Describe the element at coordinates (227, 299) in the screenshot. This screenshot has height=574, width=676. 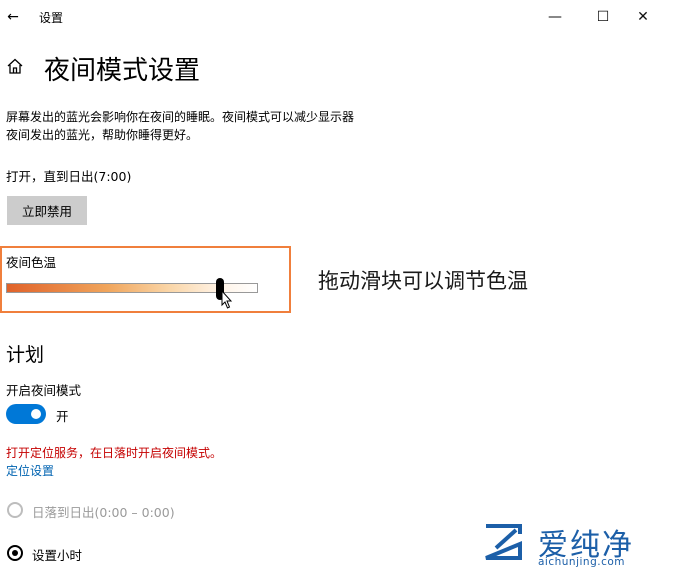
I see `cursor-icon` at that location.